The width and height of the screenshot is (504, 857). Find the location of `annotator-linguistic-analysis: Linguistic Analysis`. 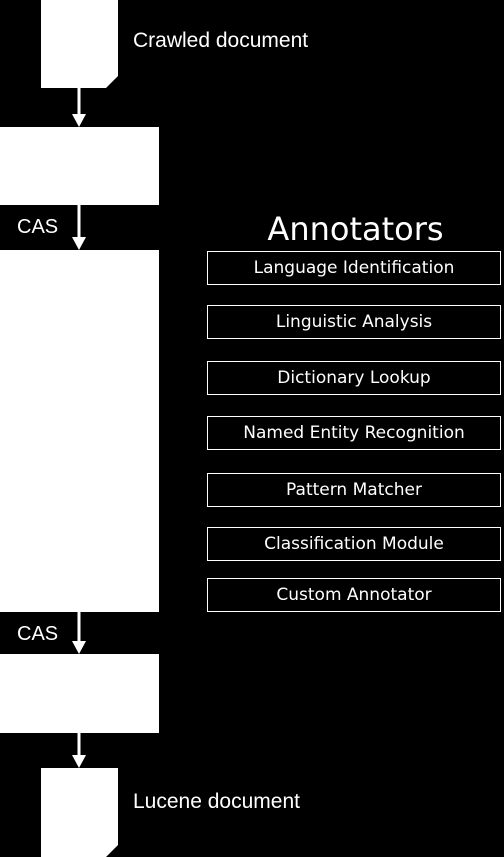

annotator-linguistic-analysis: Linguistic Analysis is located at coordinates (354, 322).